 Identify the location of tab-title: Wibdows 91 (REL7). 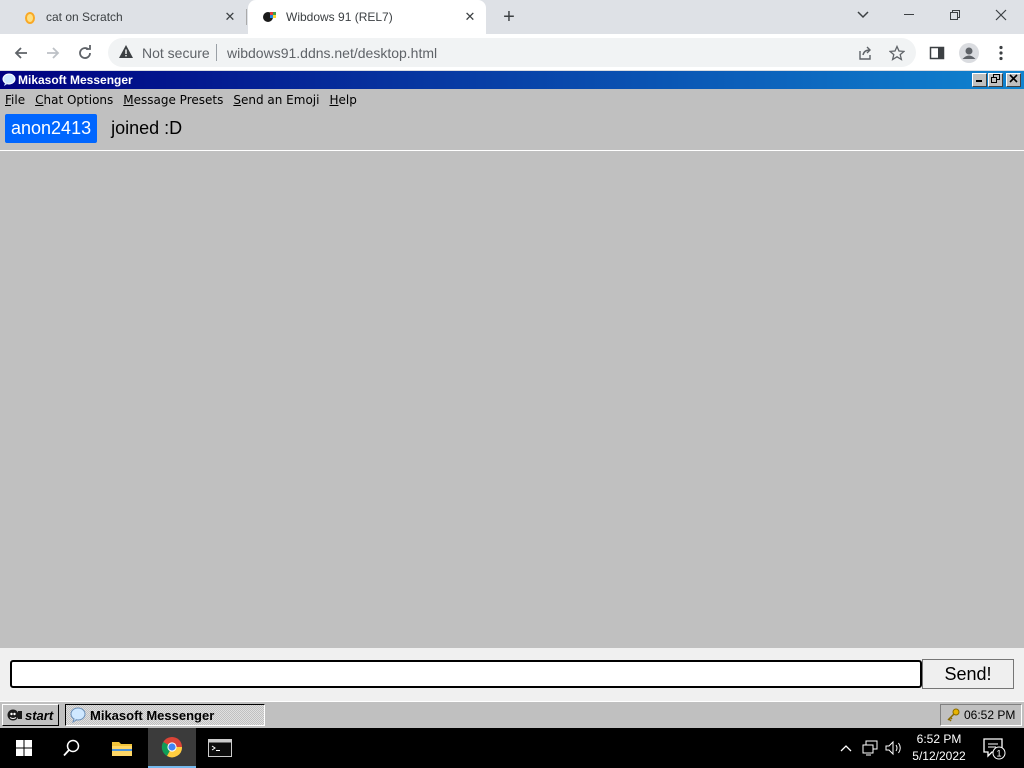
(339, 17).